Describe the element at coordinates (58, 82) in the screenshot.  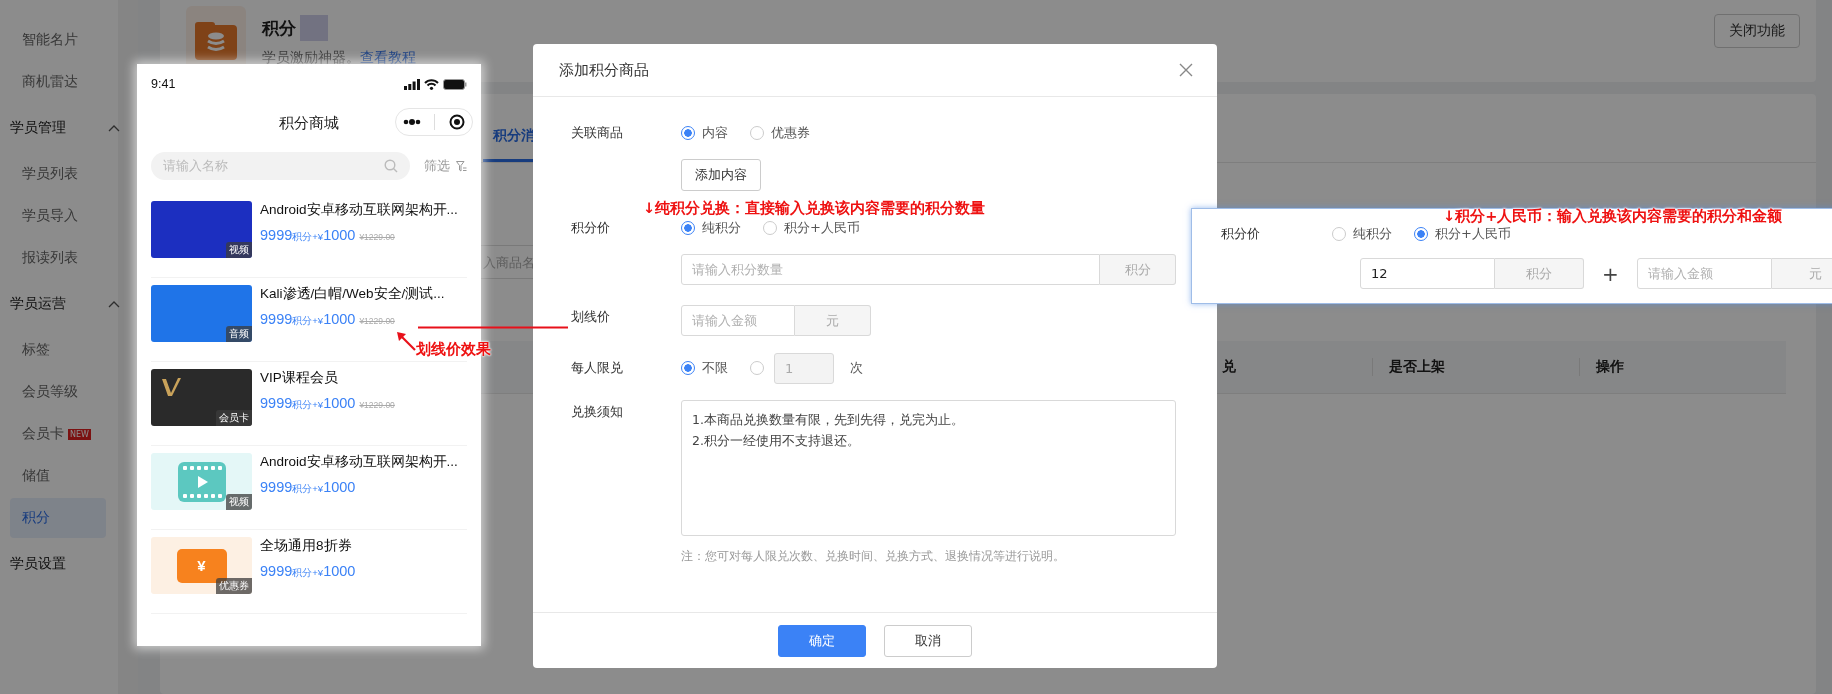
I see `sidebar-item: 商机雷达` at that location.